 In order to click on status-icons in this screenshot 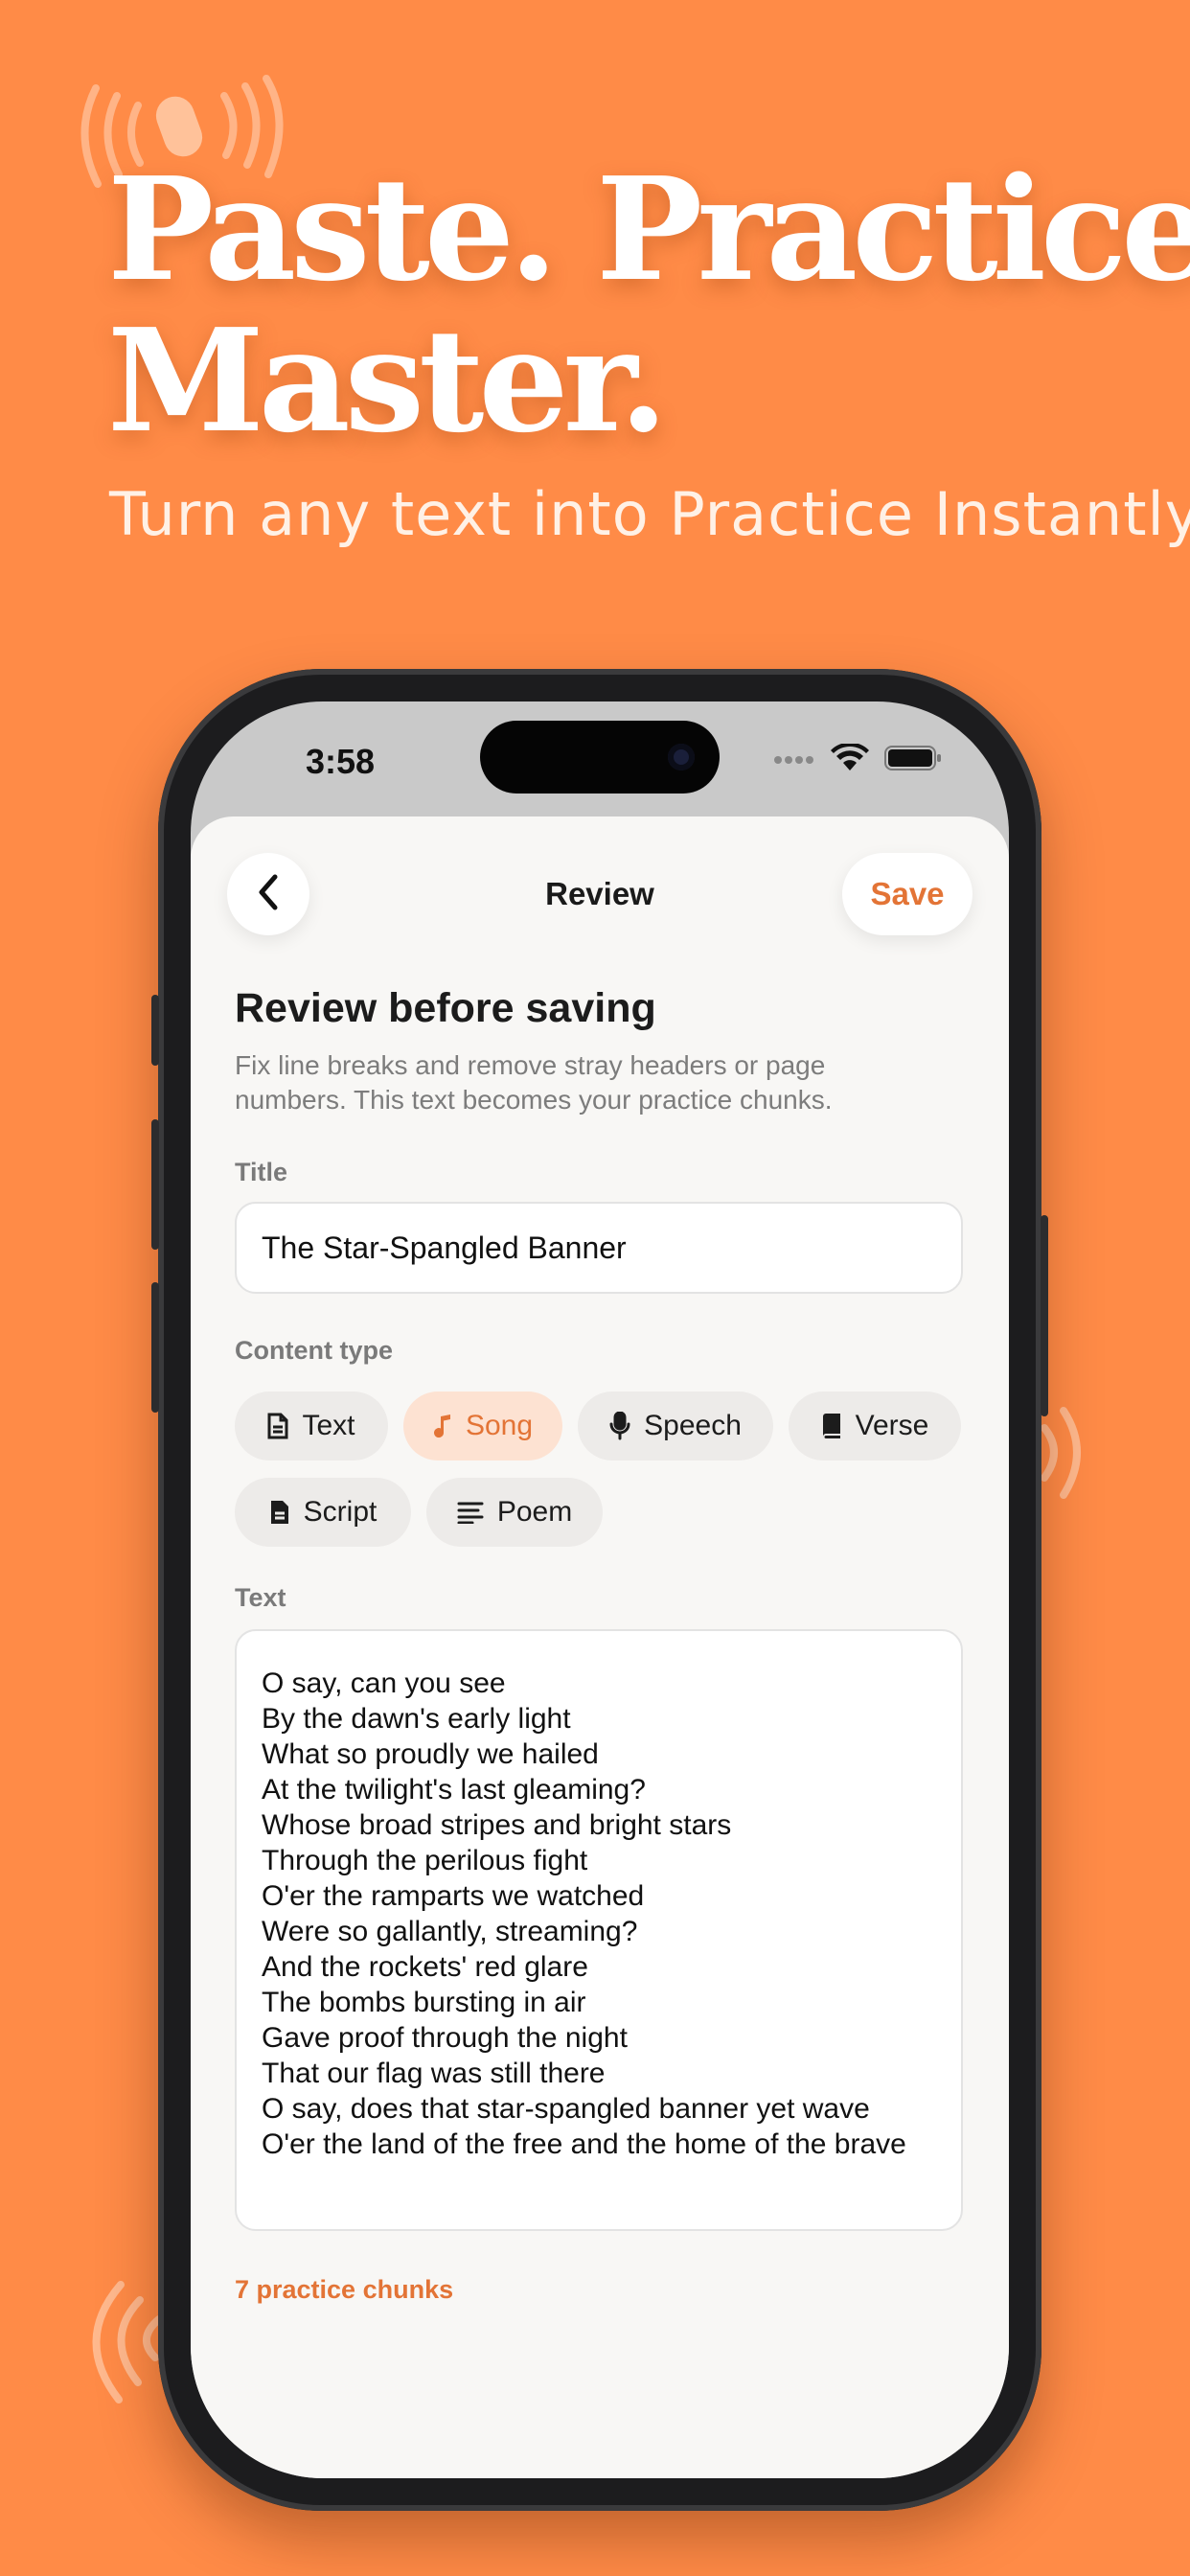, I will do `click(858, 759)`.